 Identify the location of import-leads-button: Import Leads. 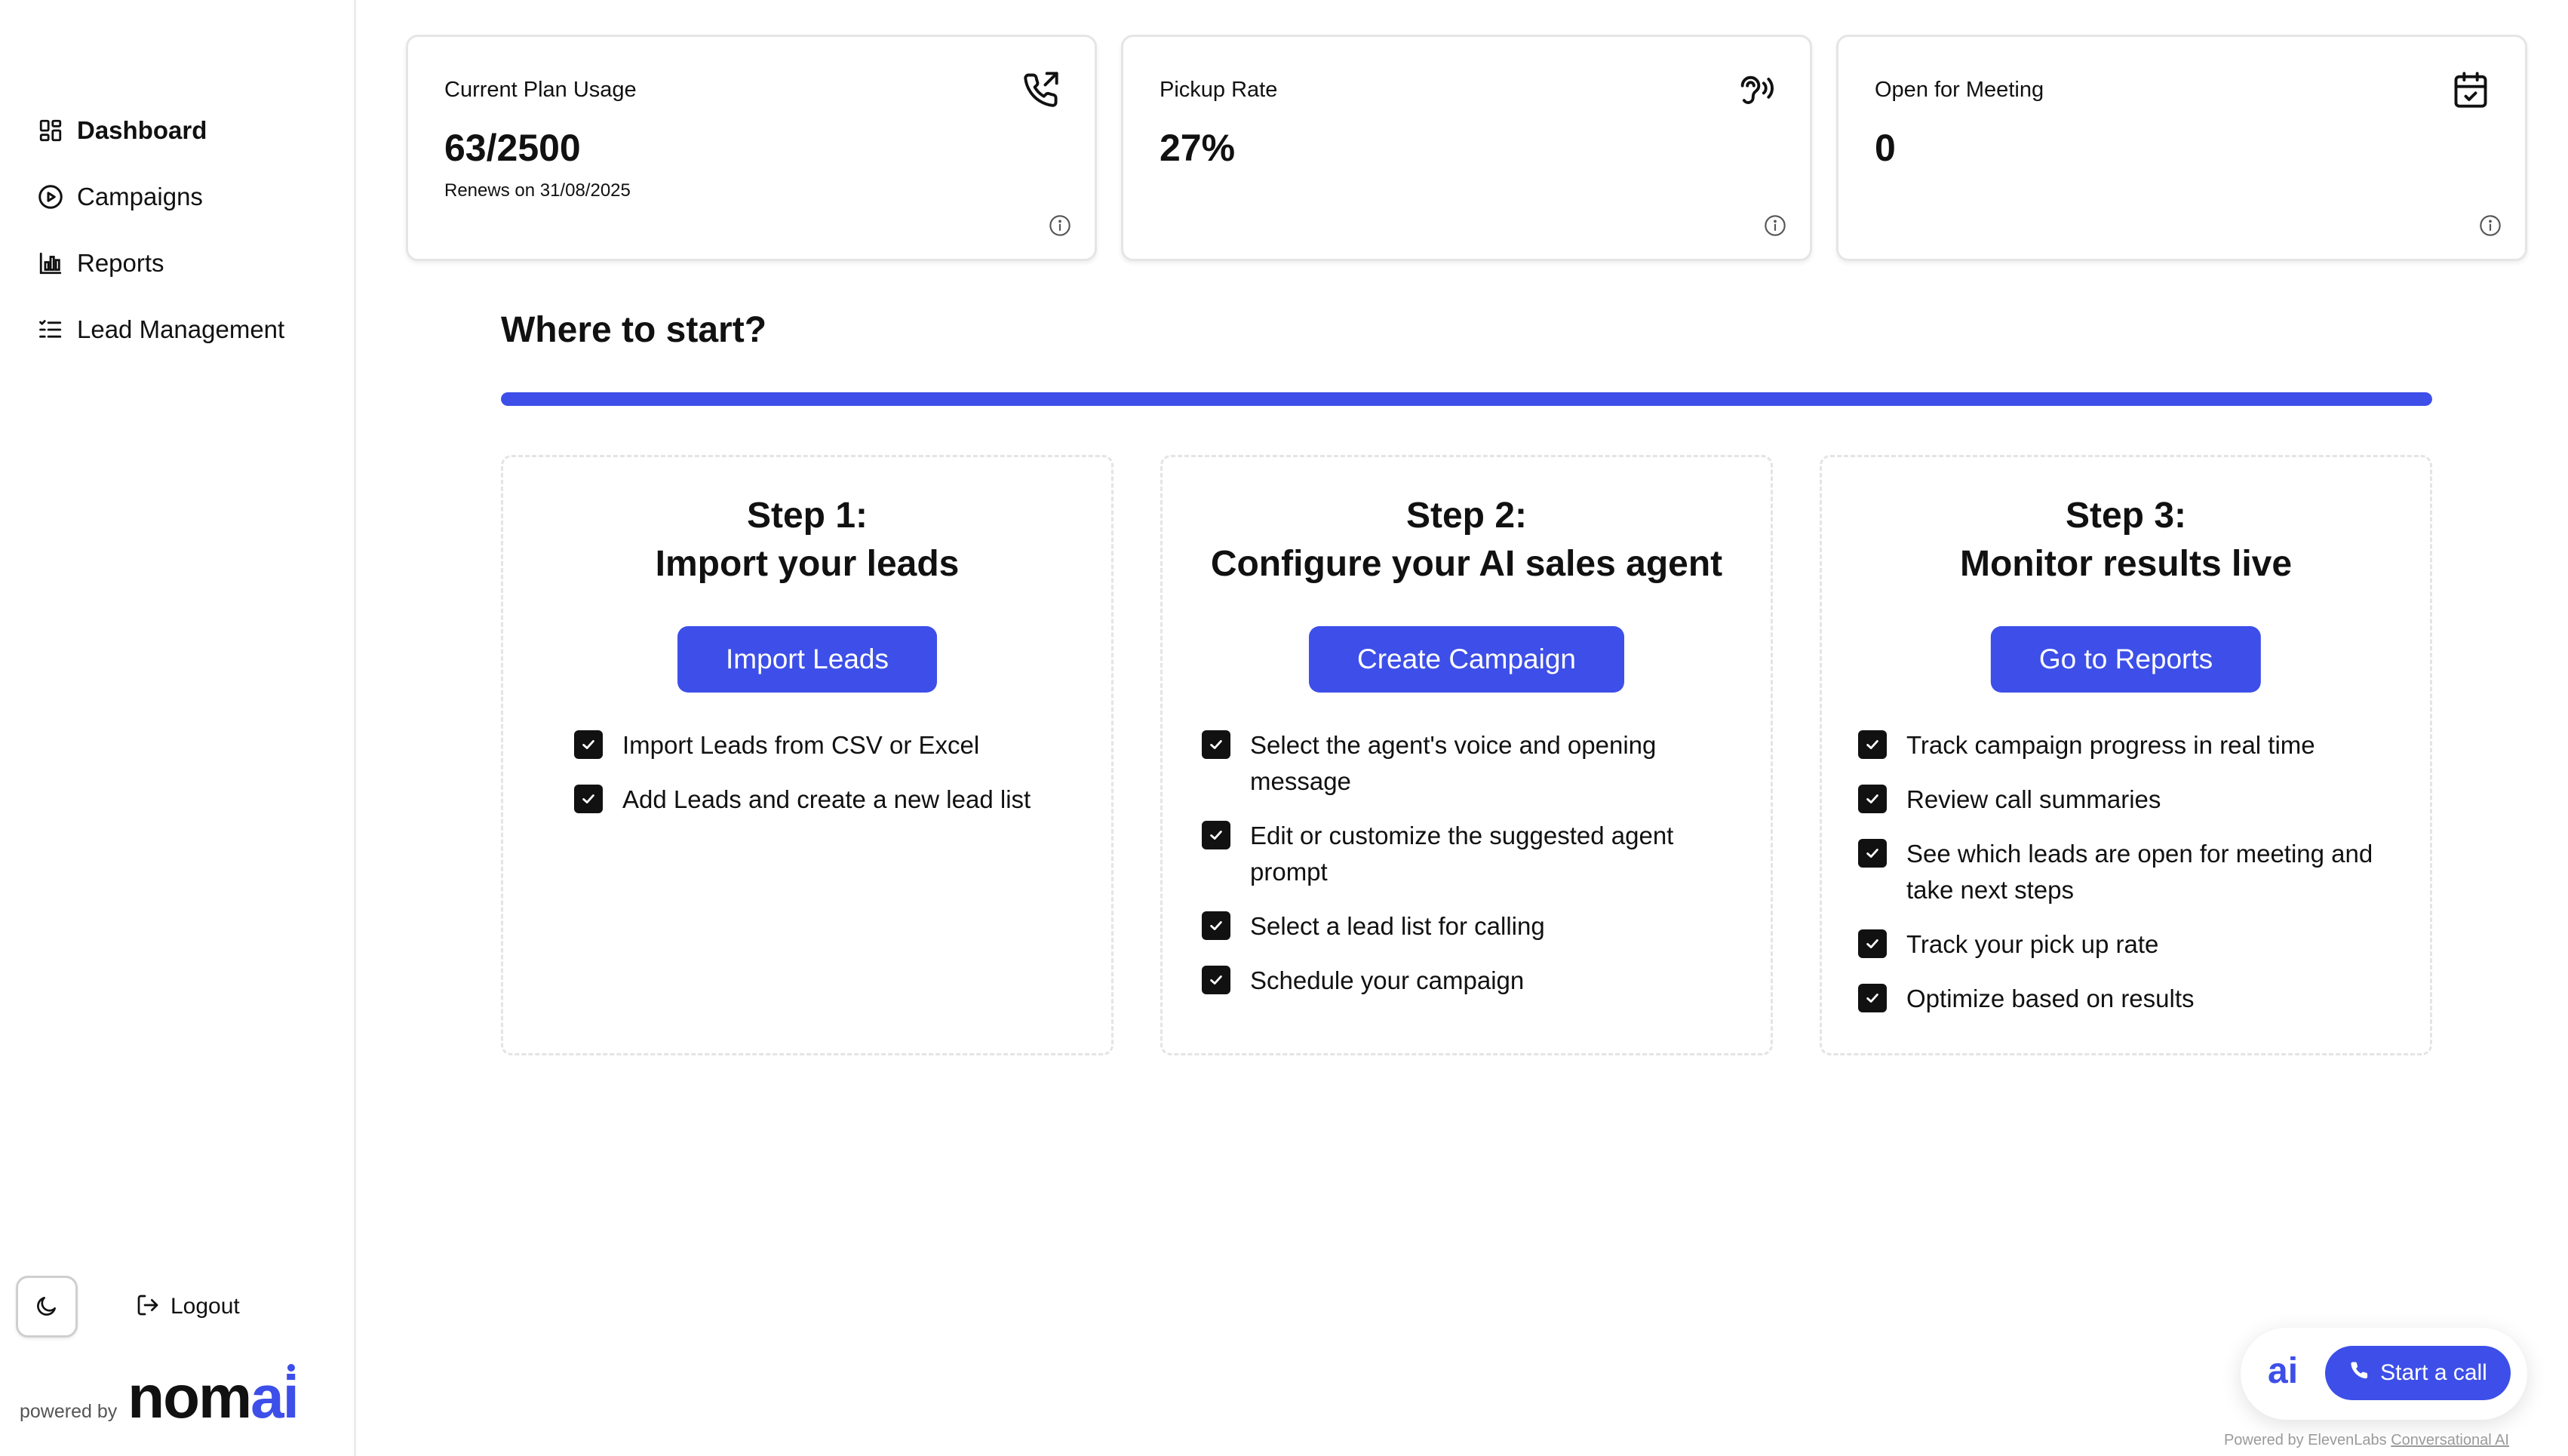
(807, 659).